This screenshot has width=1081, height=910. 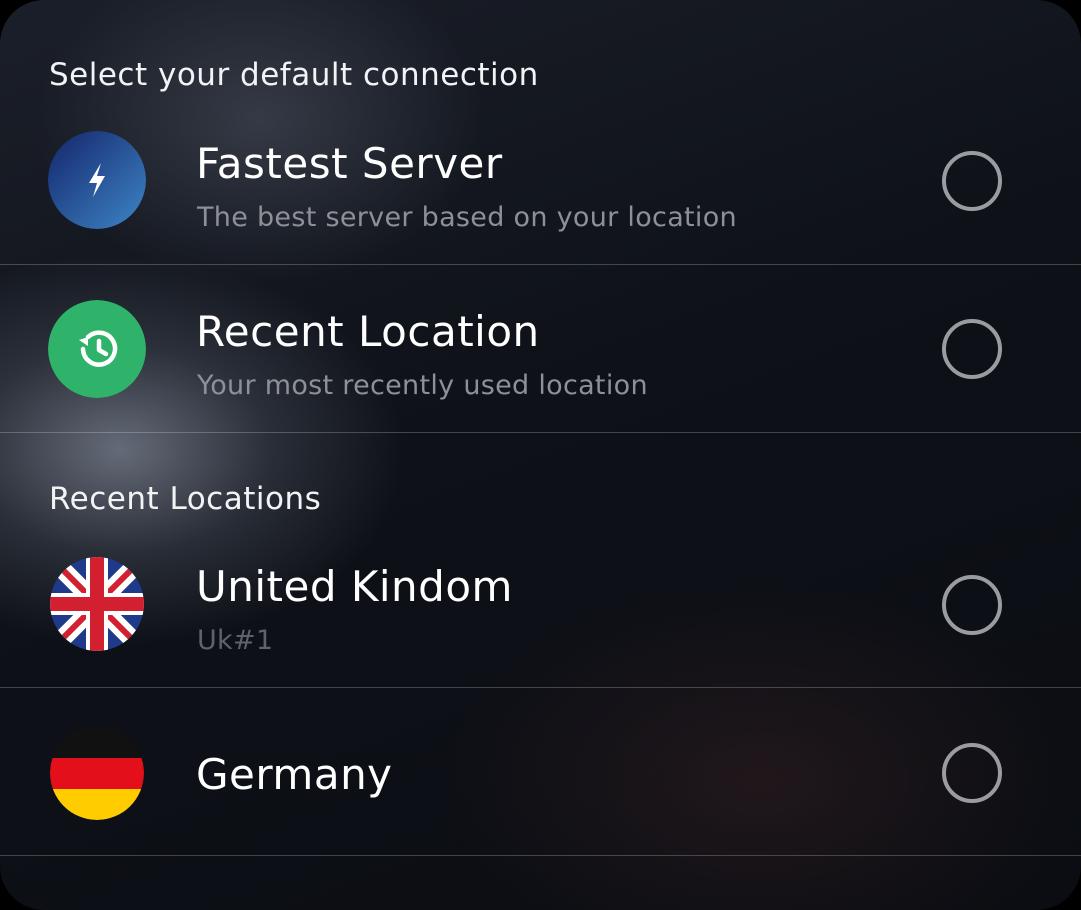 What do you see at coordinates (422, 385) in the screenshot?
I see `option-subtitle: Your most recently used location` at bounding box center [422, 385].